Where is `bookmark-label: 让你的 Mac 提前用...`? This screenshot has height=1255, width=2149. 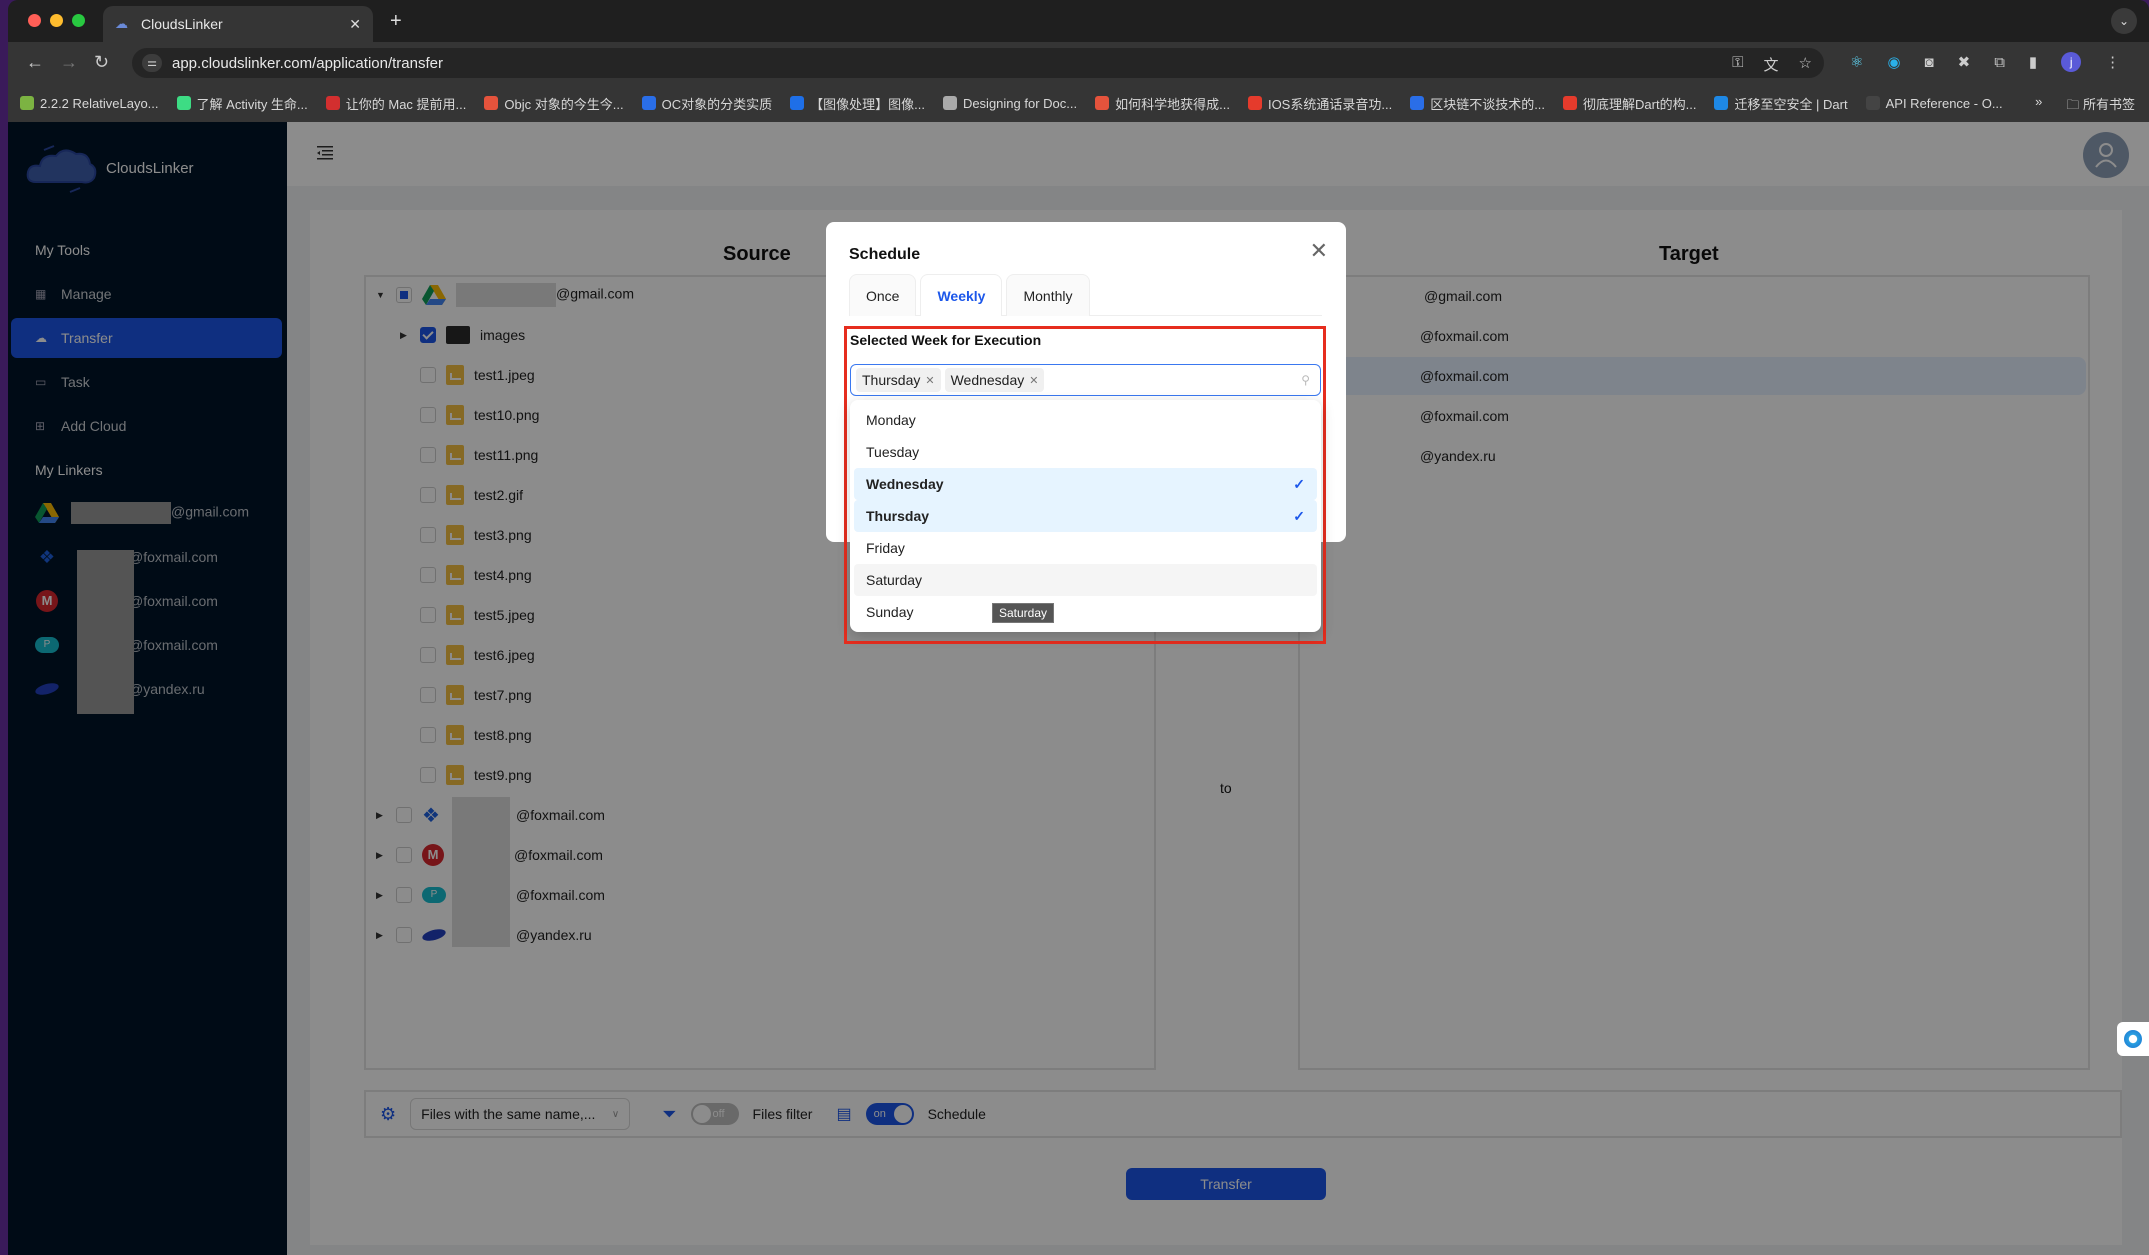
bookmark-label: 让你的 Mac 提前用... is located at coordinates (406, 104).